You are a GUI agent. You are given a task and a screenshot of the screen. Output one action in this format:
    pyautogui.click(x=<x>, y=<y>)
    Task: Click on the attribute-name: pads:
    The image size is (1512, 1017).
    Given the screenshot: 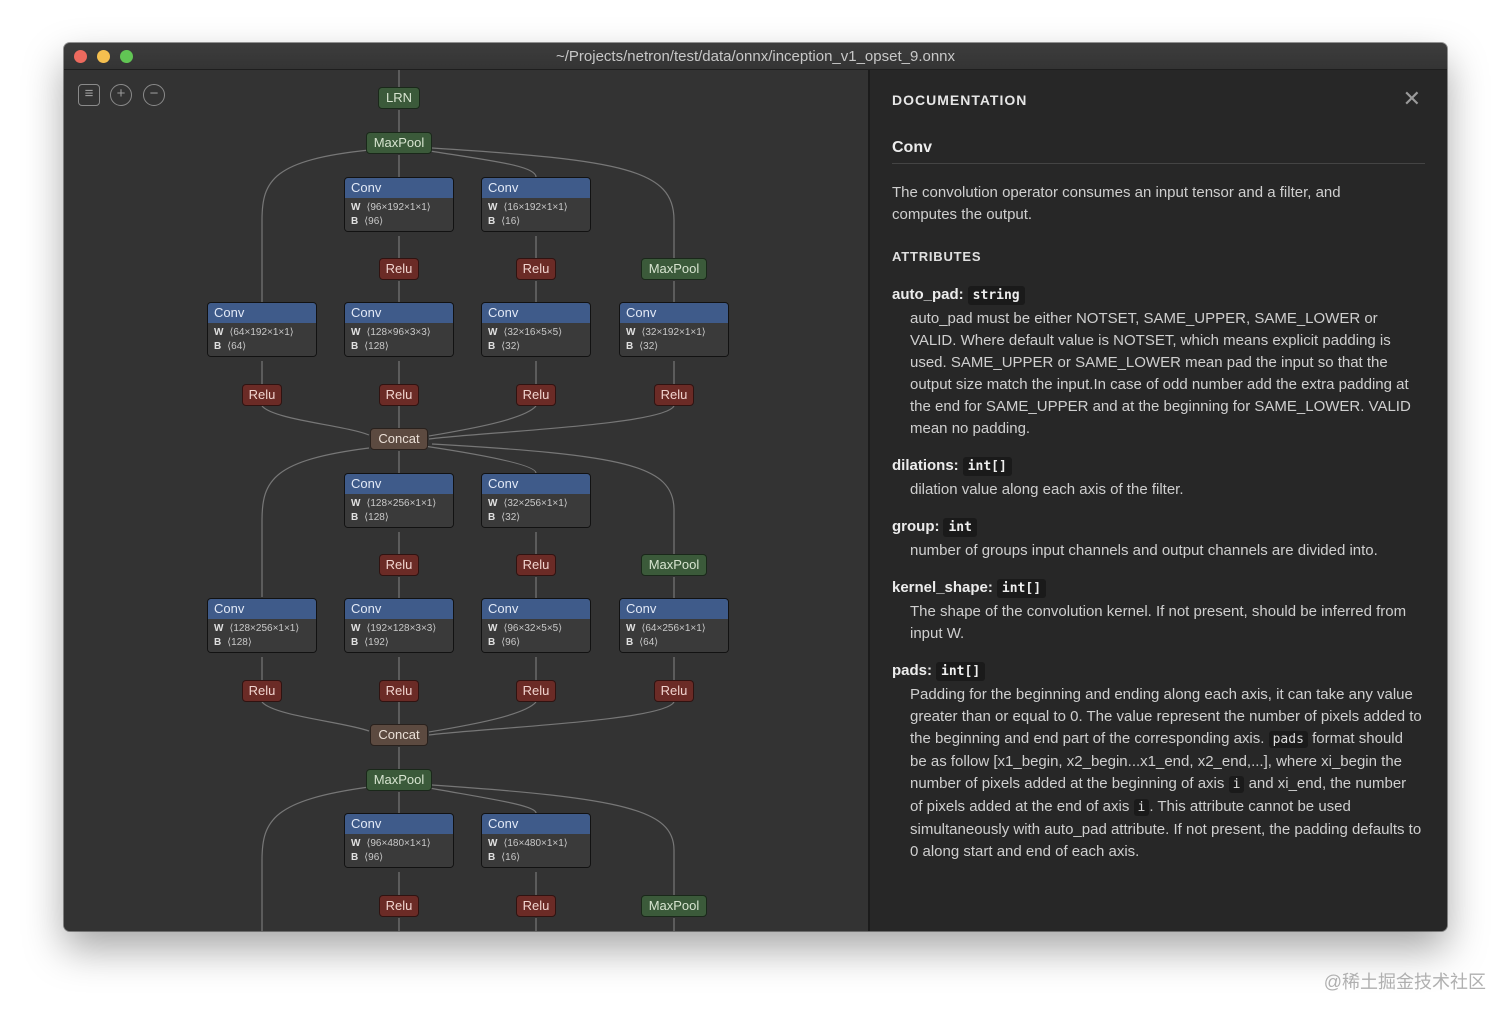 What is the action you would take?
    pyautogui.click(x=912, y=670)
    